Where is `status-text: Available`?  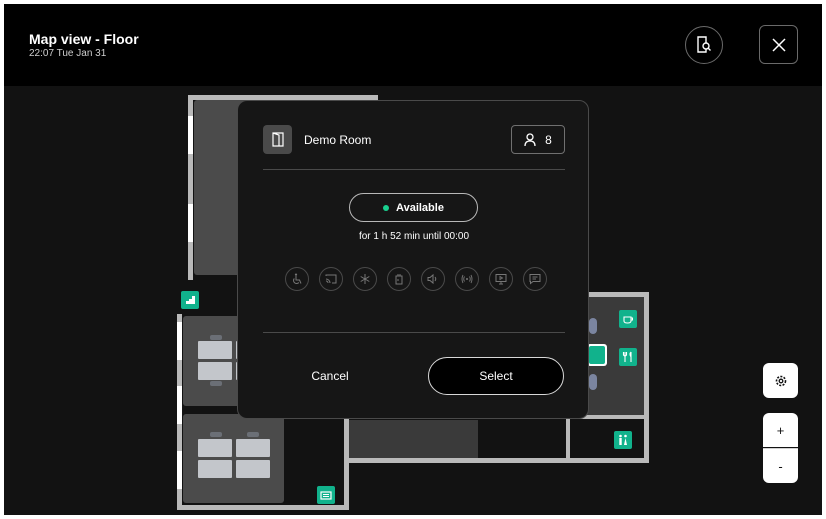
status-text: Available is located at coordinates (420, 207).